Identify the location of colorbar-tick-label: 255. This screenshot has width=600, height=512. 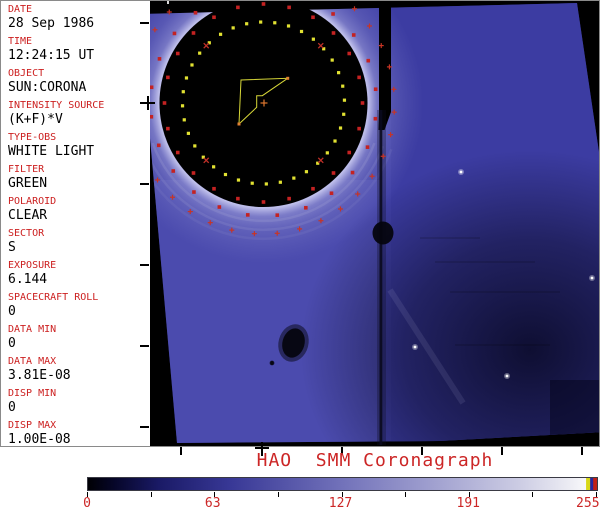
(588, 503).